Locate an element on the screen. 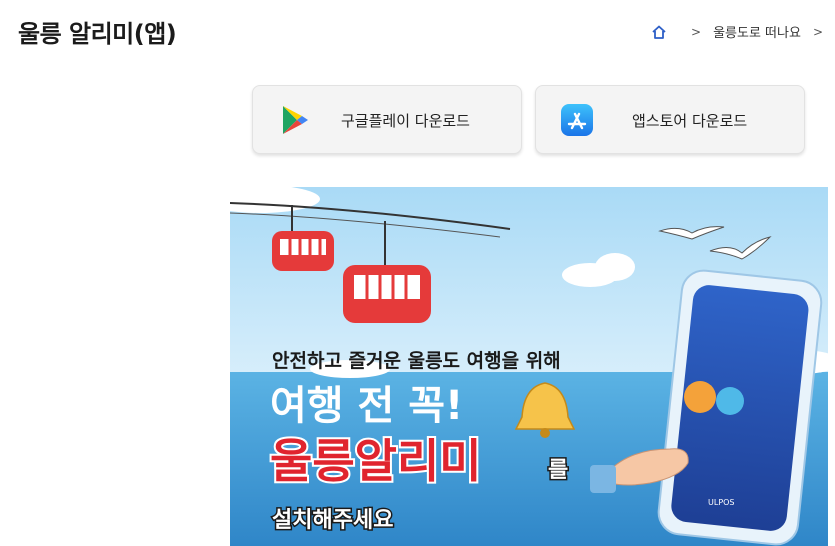  banner-headline: 여행 전 꼭! is located at coordinates (366, 406).